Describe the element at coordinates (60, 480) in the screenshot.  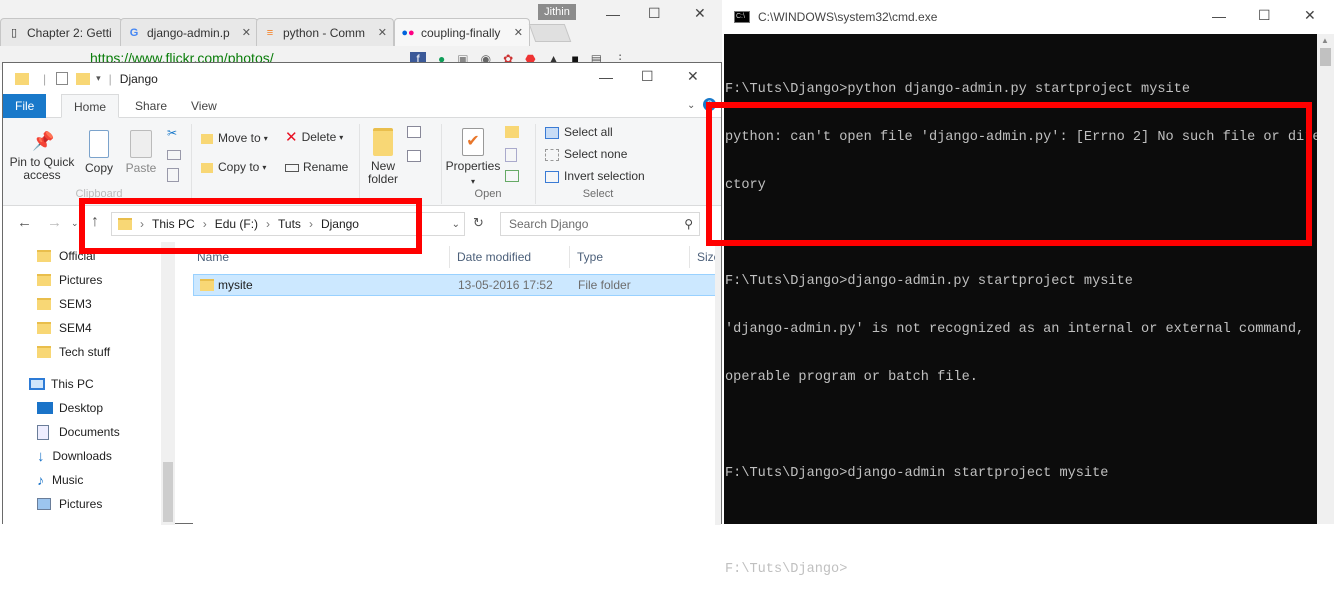
I see `nav-item-music: ♪ Music` at that location.